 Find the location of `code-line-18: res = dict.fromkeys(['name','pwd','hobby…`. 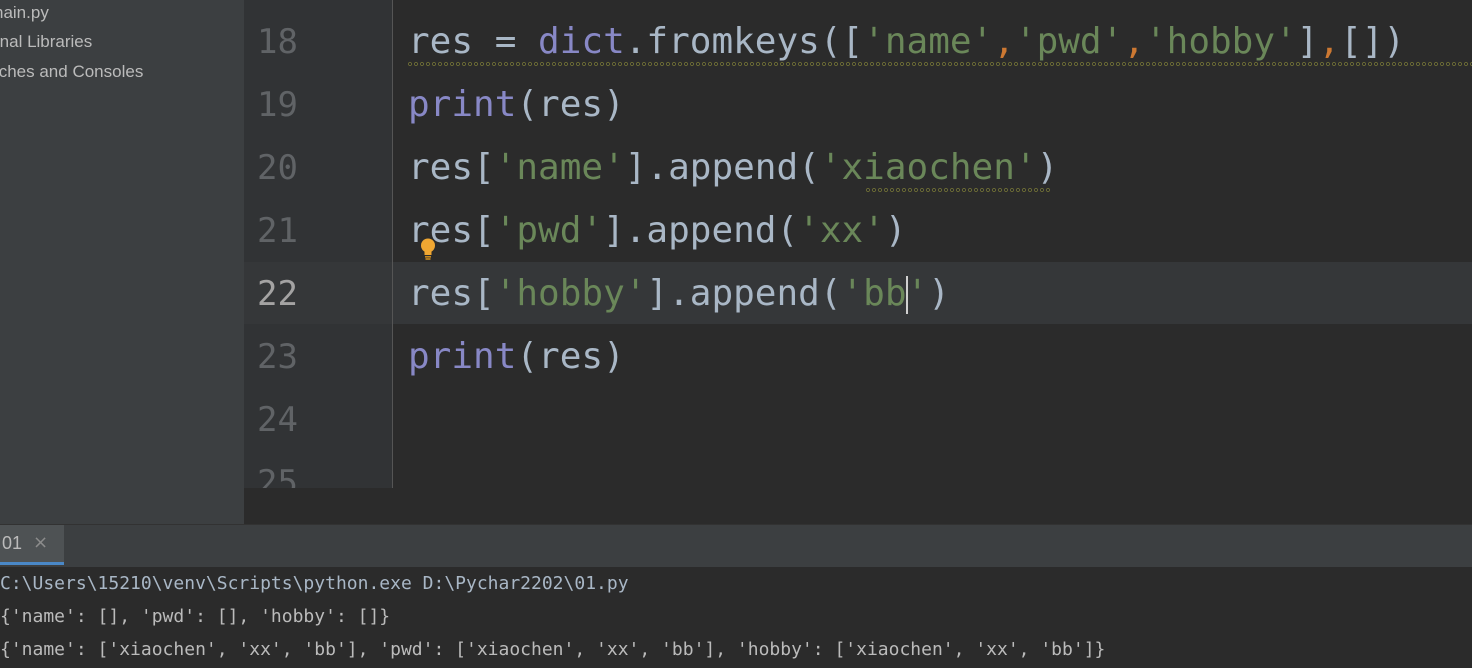

code-line-18: res = dict.fromkeys(['name','pwd','hobby… is located at coordinates (906, 42).